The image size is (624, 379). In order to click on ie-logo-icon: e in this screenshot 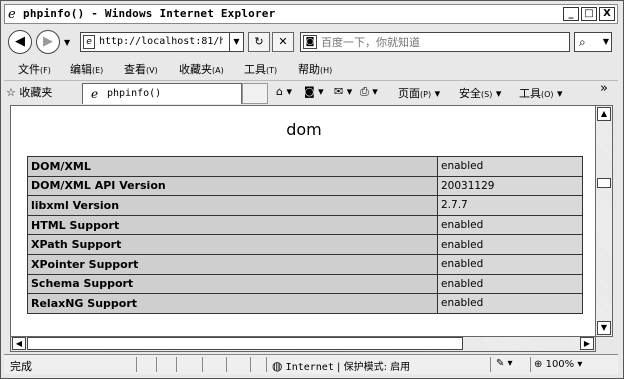, I will do `click(12, 14)`.